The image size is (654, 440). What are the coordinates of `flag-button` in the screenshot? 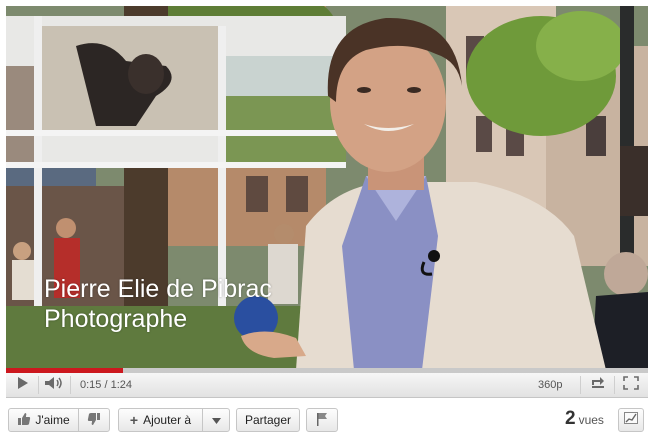 It's located at (322, 420).